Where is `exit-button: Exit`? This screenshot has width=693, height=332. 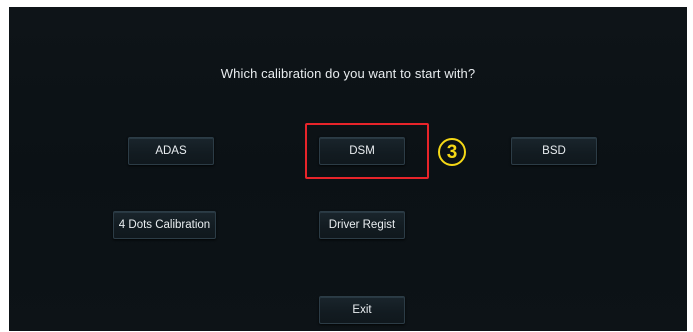
exit-button: Exit is located at coordinates (362, 310).